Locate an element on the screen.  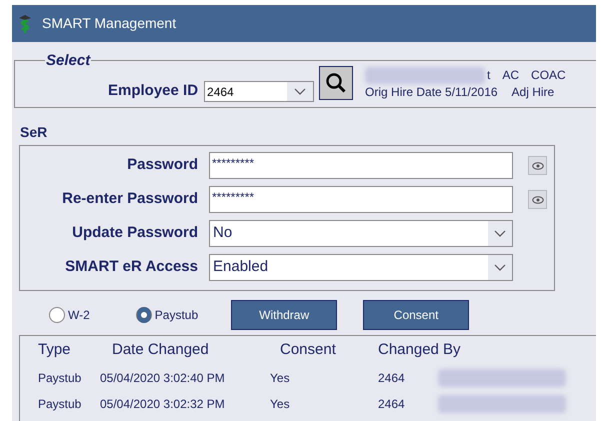
action-button: Withdraw is located at coordinates (284, 315).